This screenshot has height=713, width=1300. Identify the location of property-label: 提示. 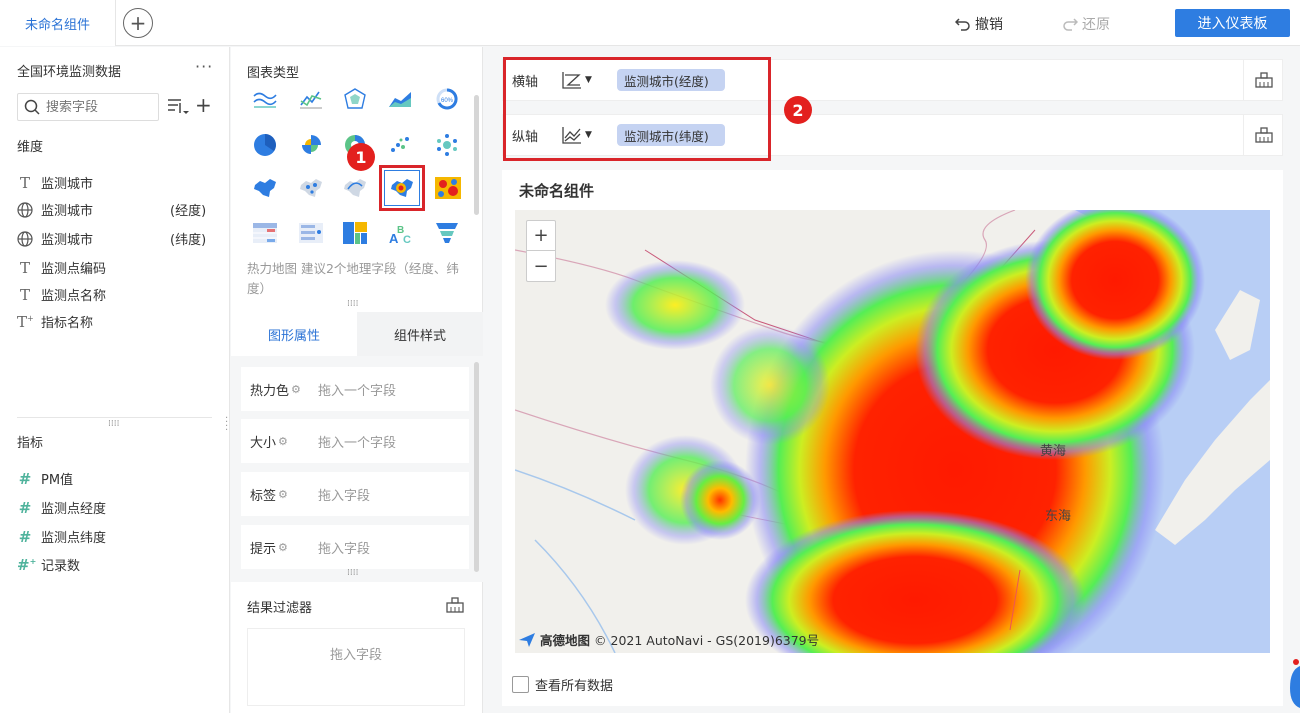
(263, 549).